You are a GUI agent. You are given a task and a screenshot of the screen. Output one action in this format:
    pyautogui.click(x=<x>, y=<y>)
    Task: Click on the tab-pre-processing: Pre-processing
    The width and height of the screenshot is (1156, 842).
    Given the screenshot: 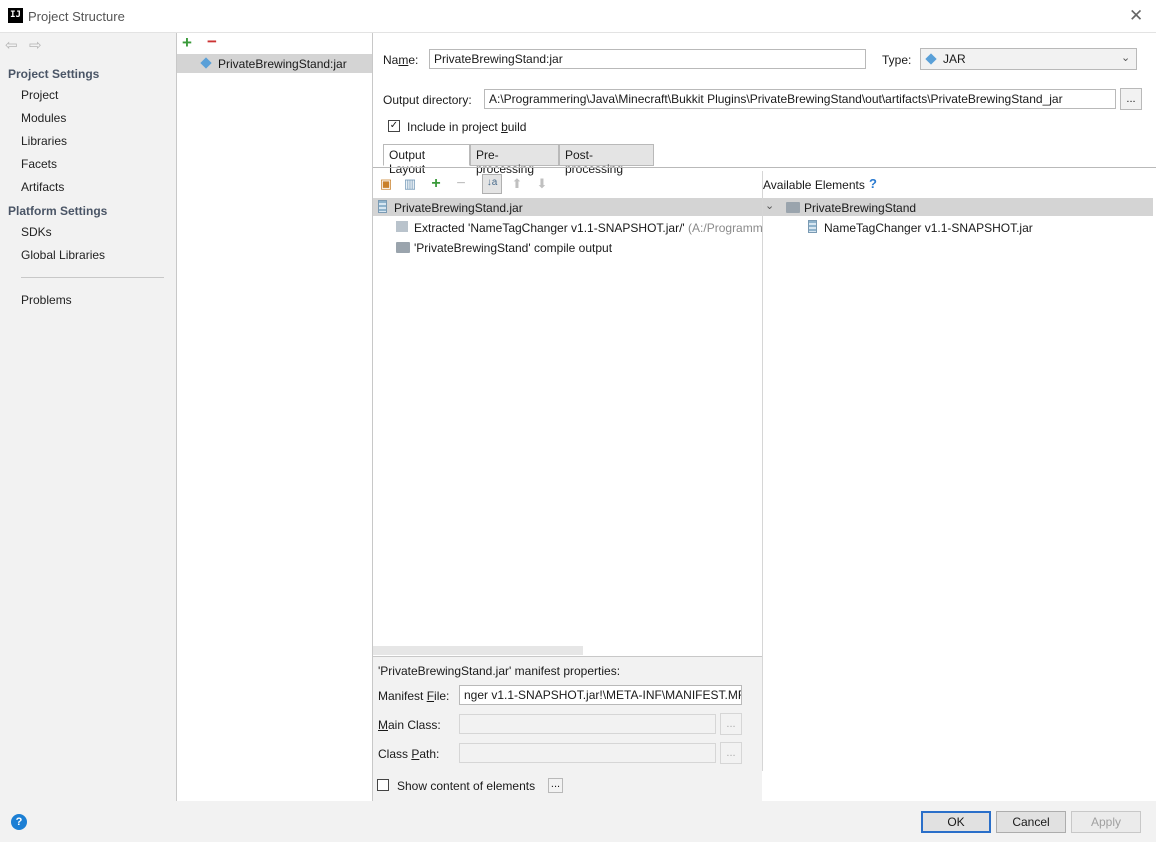 What is the action you would take?
    pyautogui.click(x=514, y=160)
    